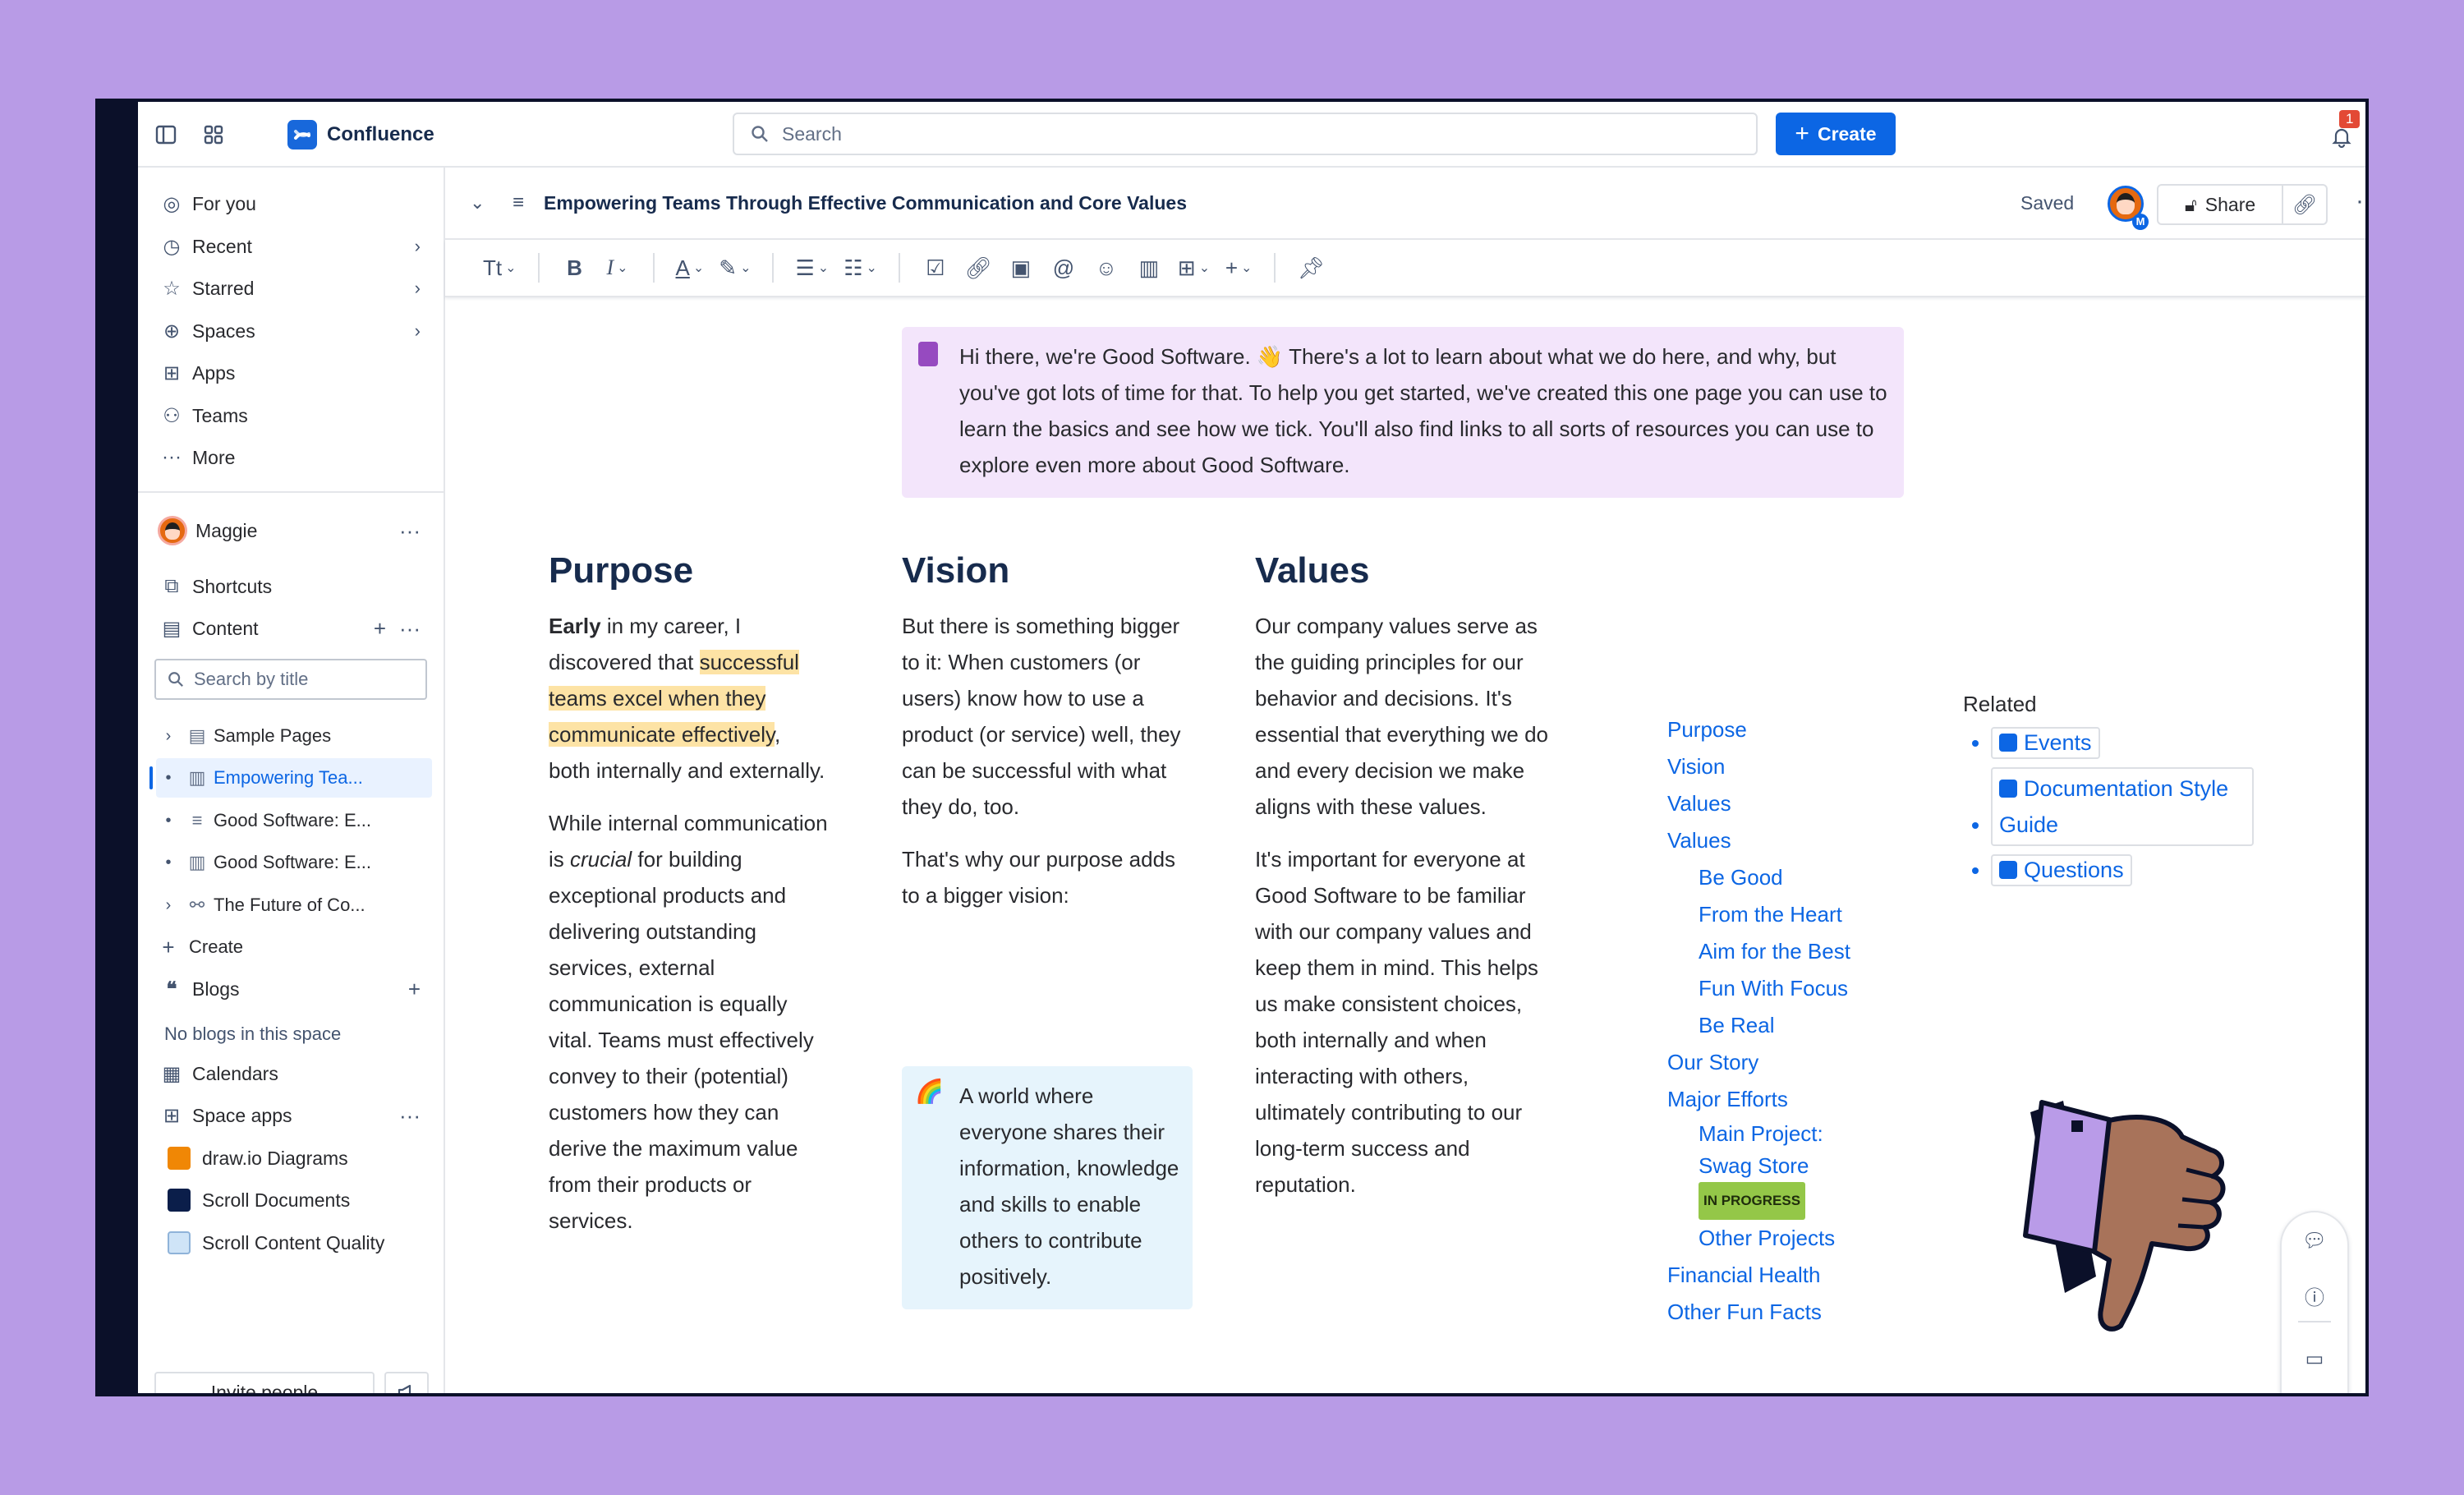 This screenshot has height=1495, width=2464. I want to click on tree-create-button: + Create, so click(294, 947).